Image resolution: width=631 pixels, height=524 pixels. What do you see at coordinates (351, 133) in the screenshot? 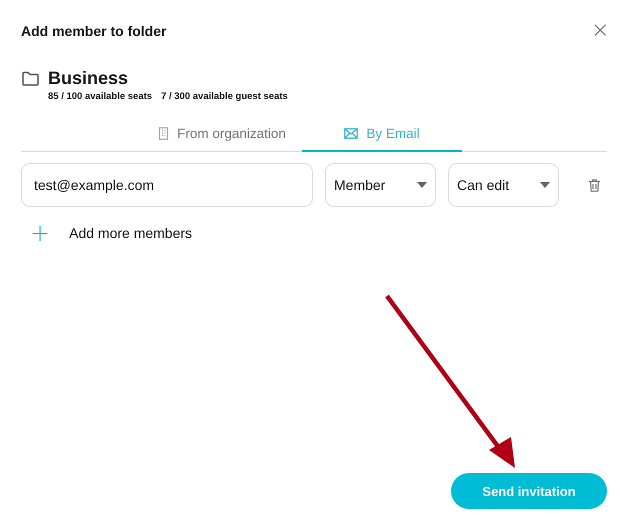
I see `mail-icon` at bounding box center [351, 133].